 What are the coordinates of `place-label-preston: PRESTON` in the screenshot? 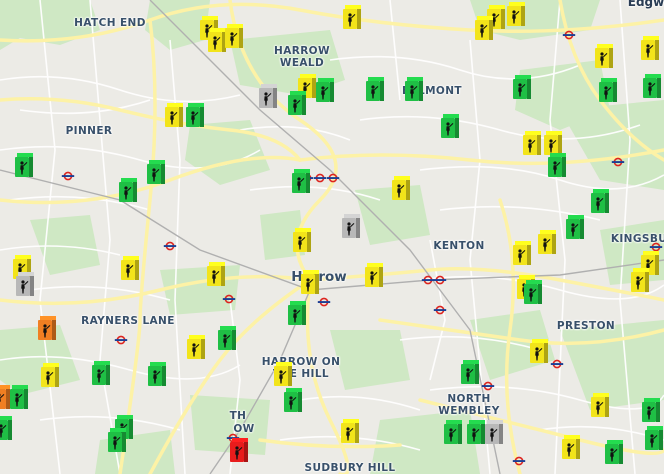 It's located at (586, 326).